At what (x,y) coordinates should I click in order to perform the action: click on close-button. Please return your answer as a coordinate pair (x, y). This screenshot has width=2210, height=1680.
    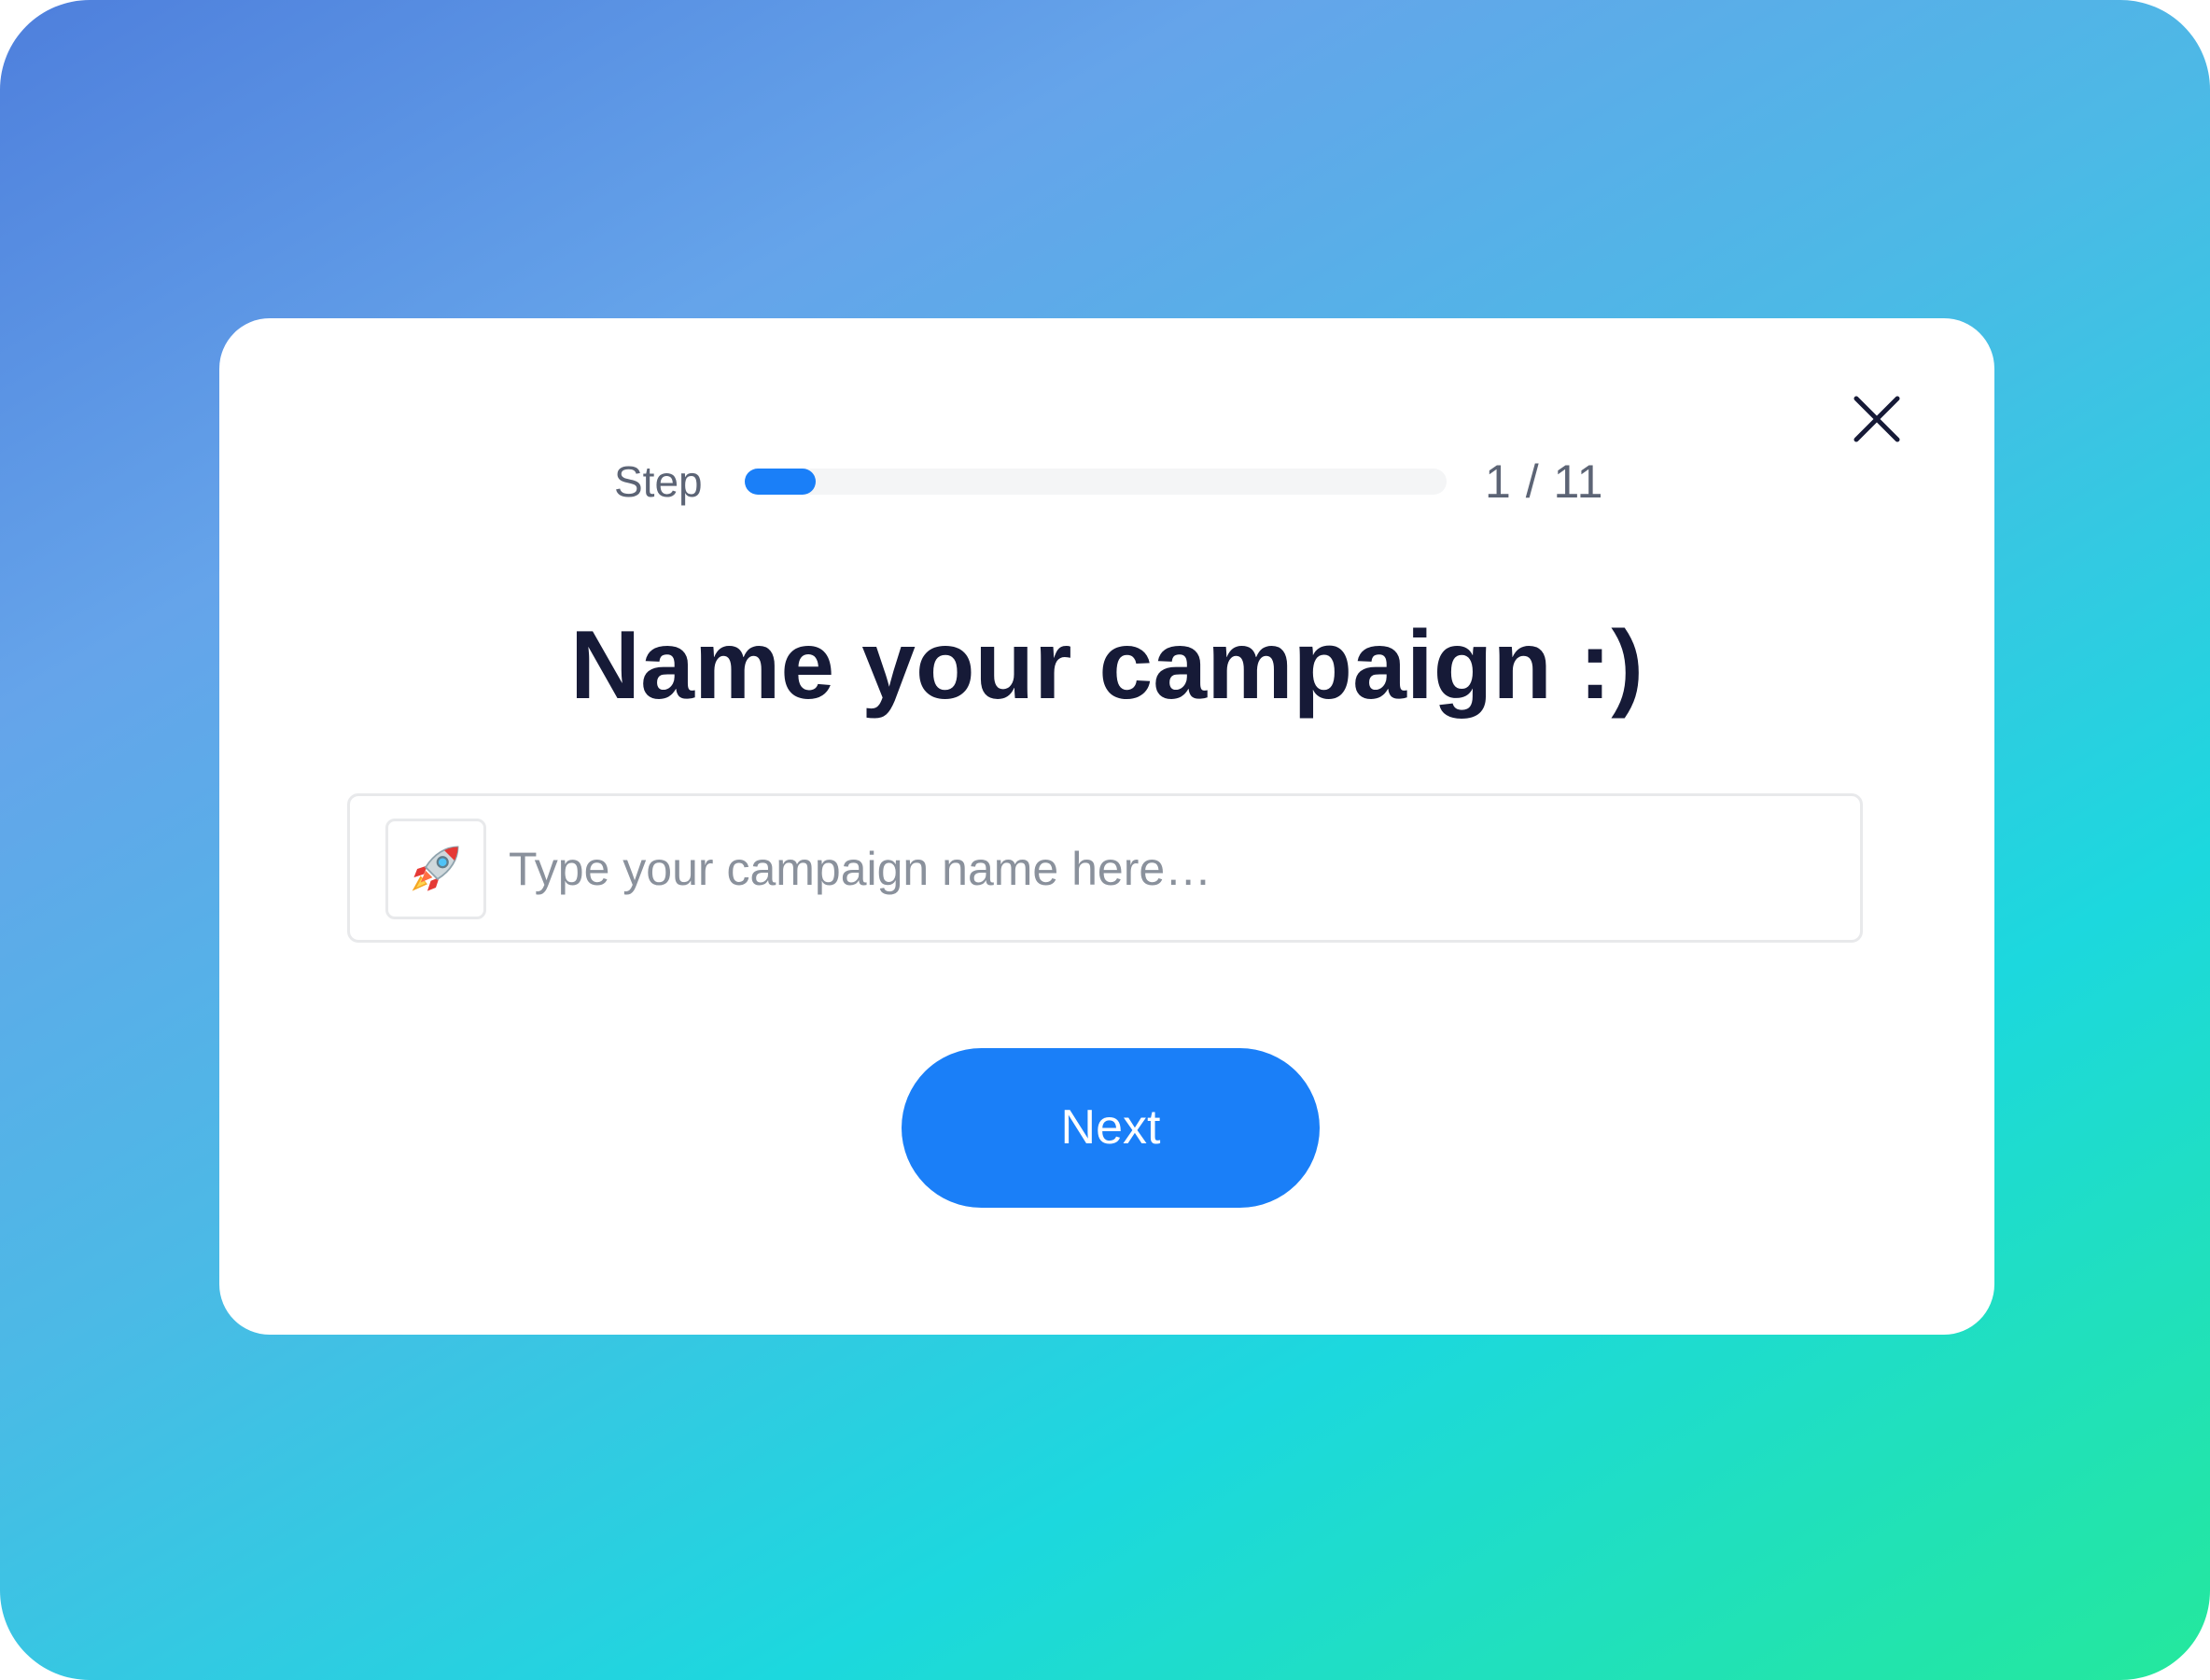
    Looking at the image, I should click on (1877, 419).